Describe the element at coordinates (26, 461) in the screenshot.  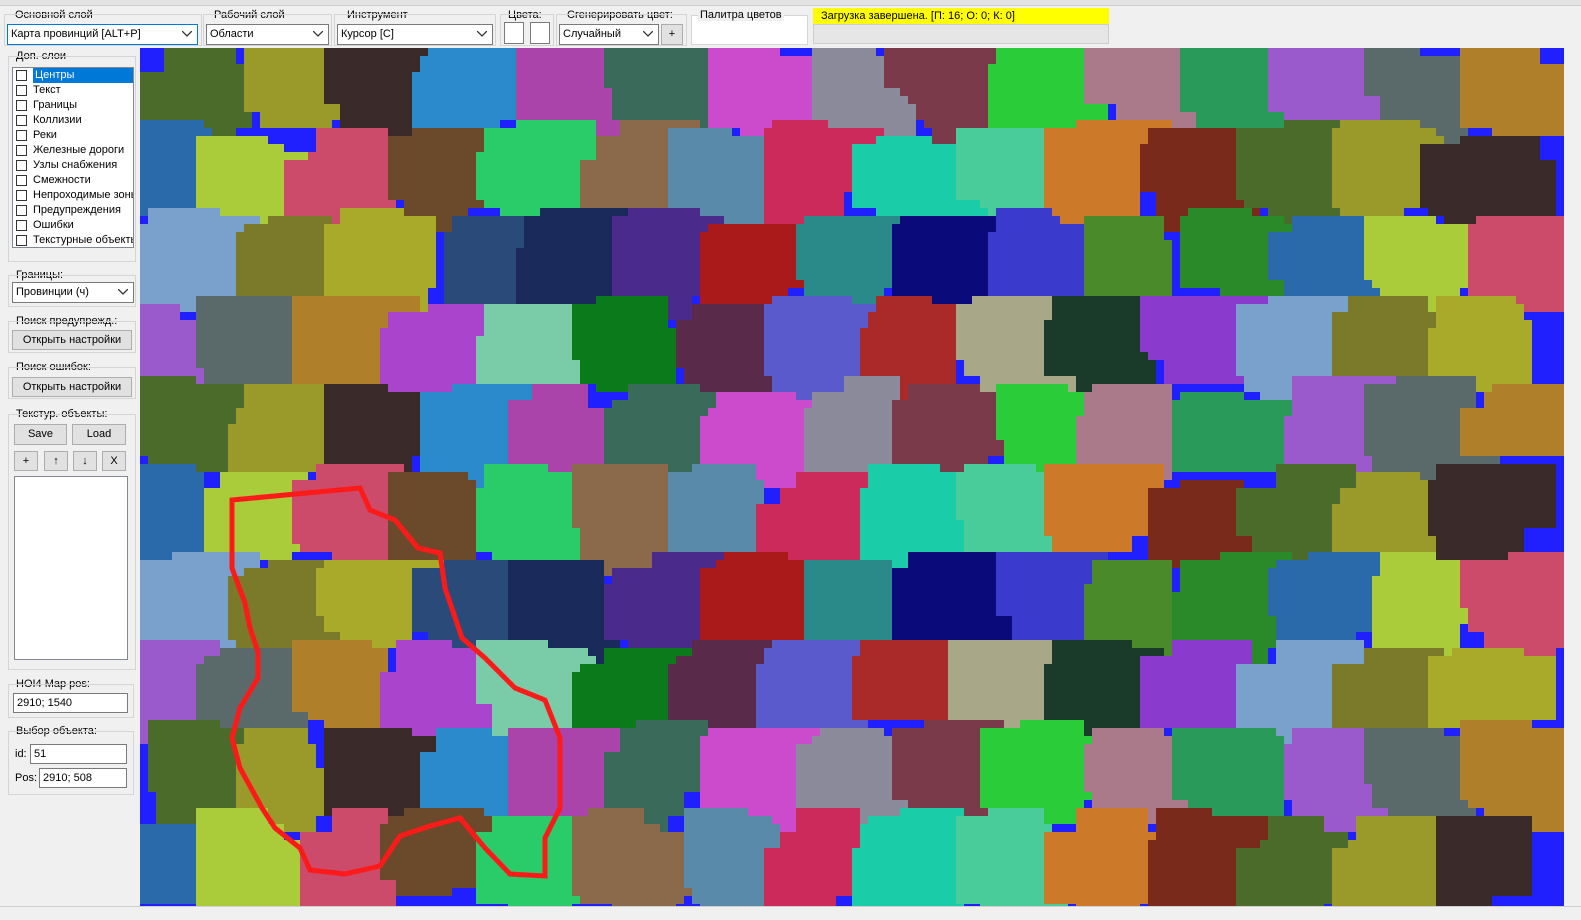
I see `texture-add-button: +` at that location.